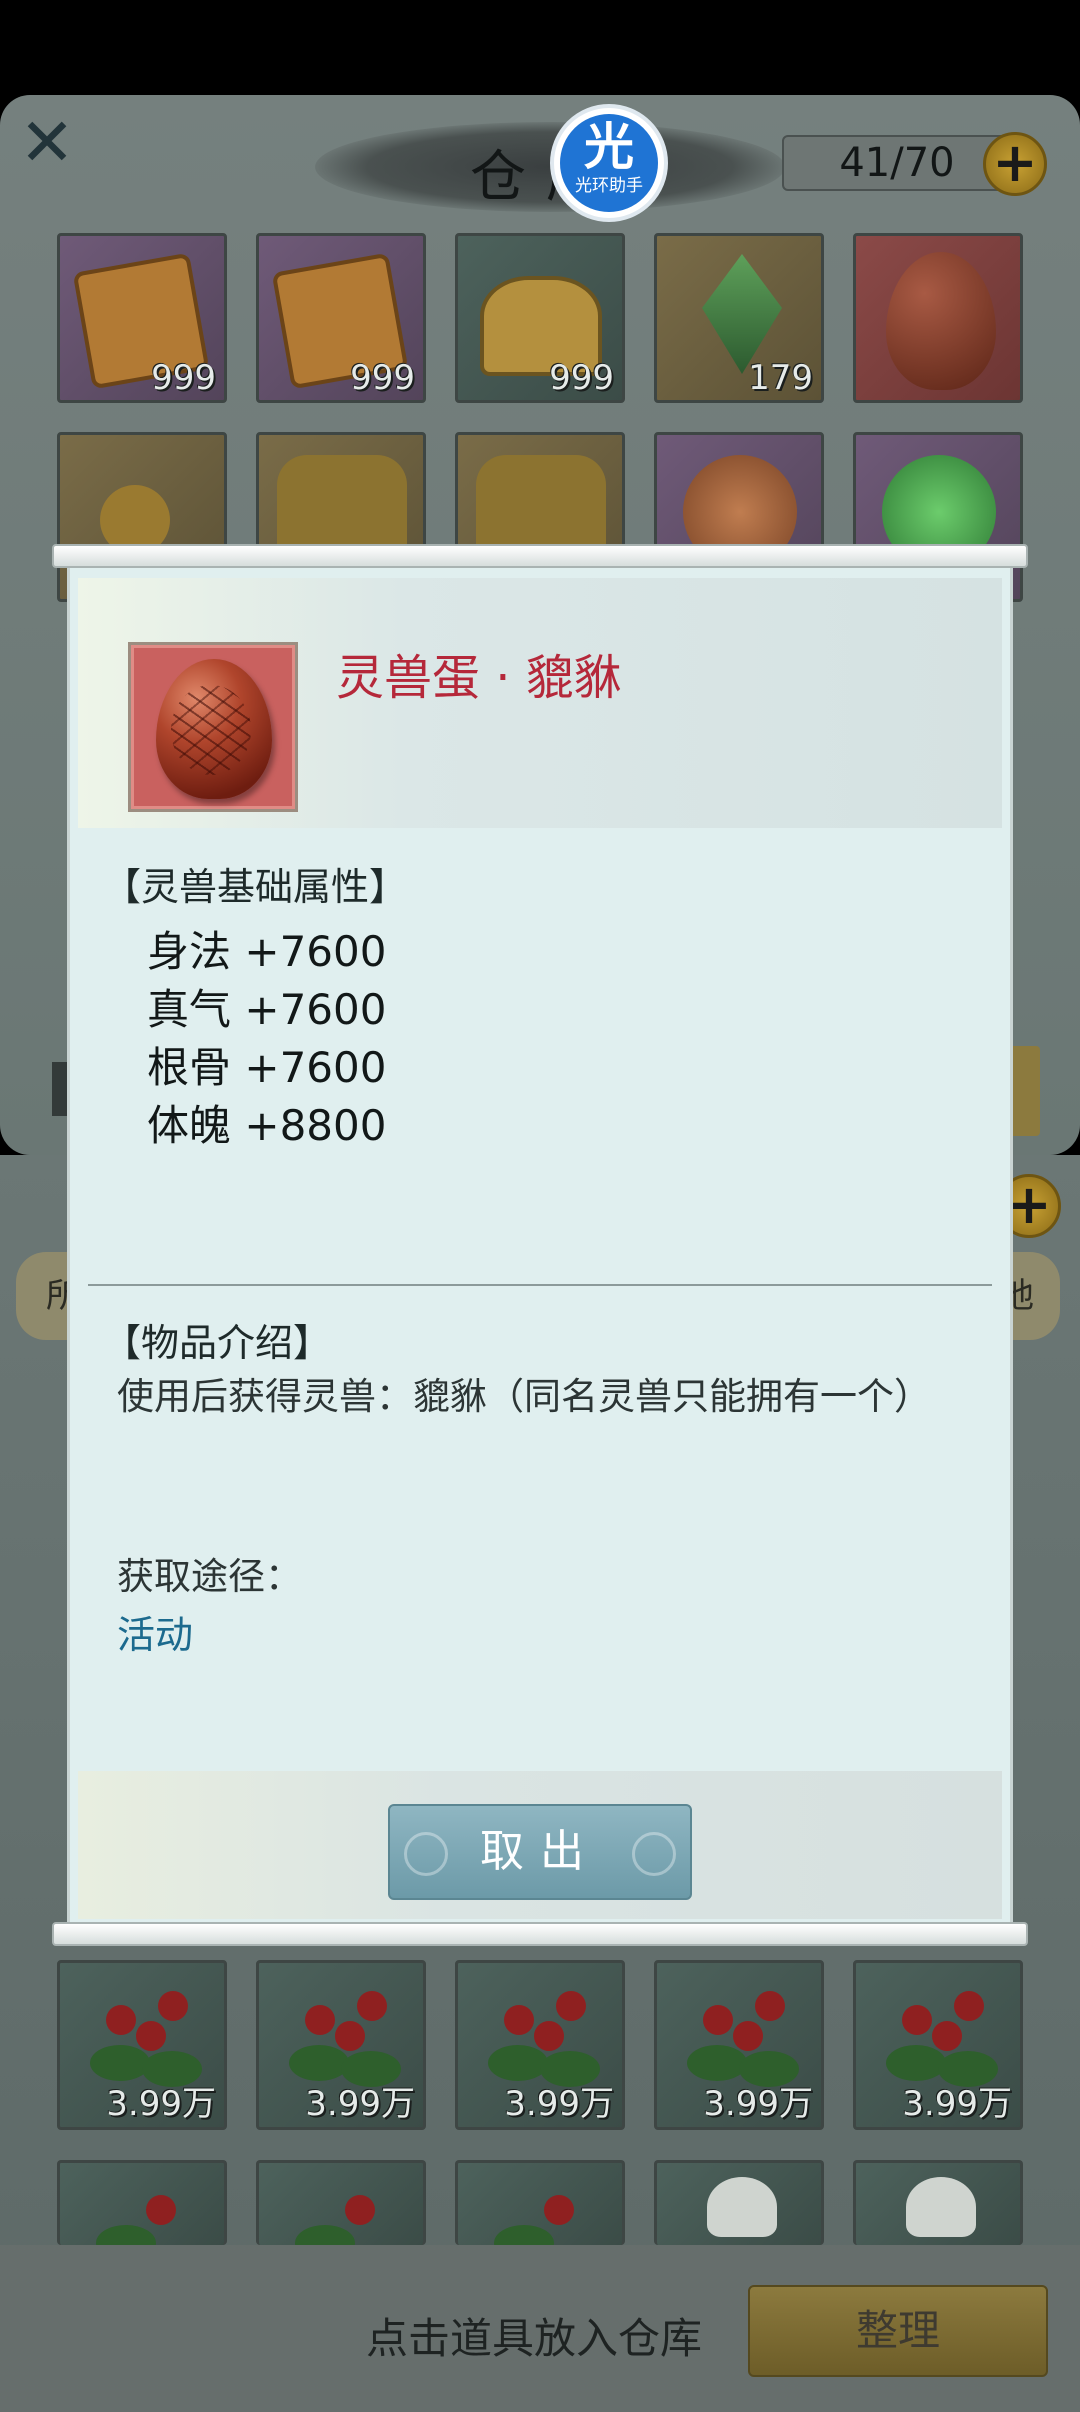 The image size is (1080, 2412). Describe the element at coordinates (189, 1067) in the screenshot. I see `stat-name: 根骨` at that location.